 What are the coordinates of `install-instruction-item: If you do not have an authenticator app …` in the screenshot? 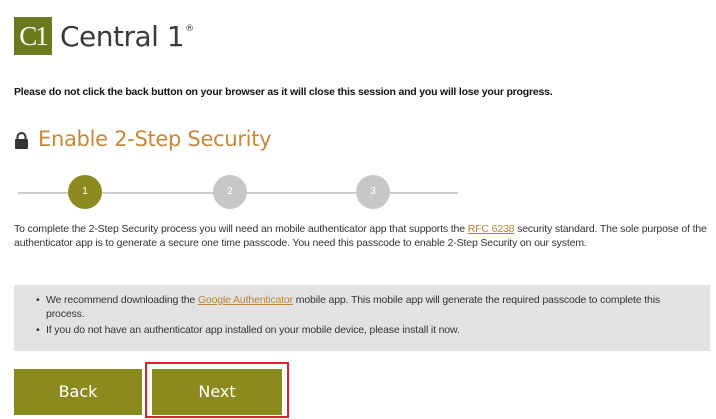 It's located at (366, 330).